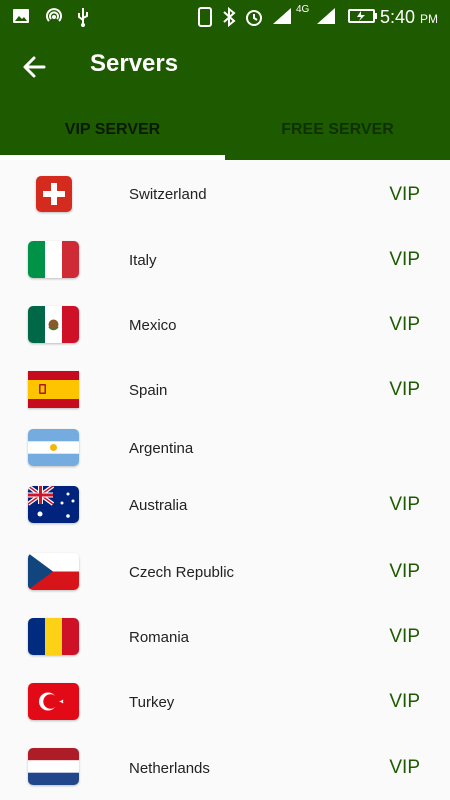 This screenshot has width=450, height=800. What do you see at coordinates (169, 768) in the screenshot?
I see `server-name: Netherlands` at bounding box center [169, 768].